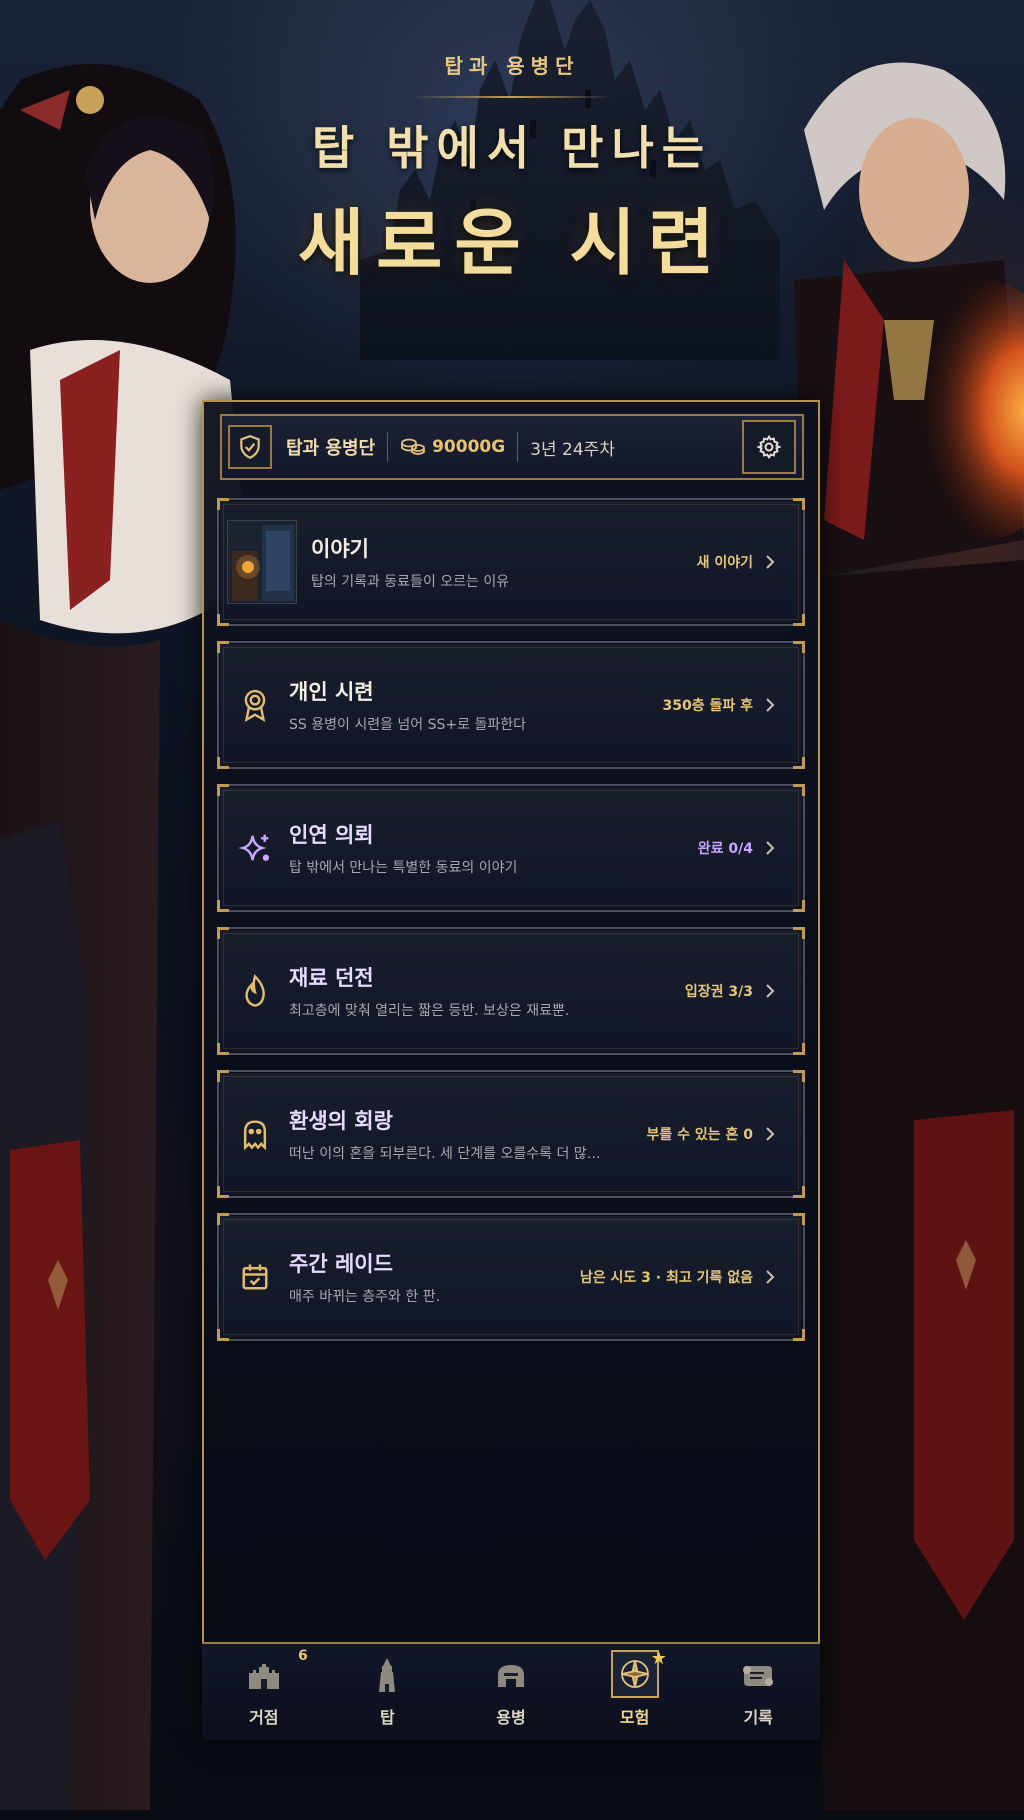 The image size is (1024, 1820). Describe the element at coordinates (387, 1676) in the screenshot. I see `tower-icon` at that location.